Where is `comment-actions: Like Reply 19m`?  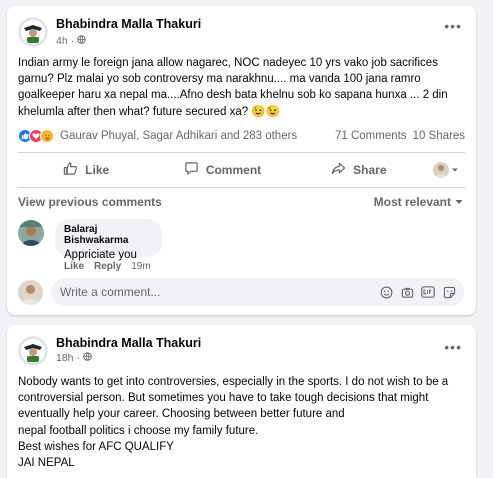 comment-actions: Like Reply 19m is located at coordinates (107, 266).